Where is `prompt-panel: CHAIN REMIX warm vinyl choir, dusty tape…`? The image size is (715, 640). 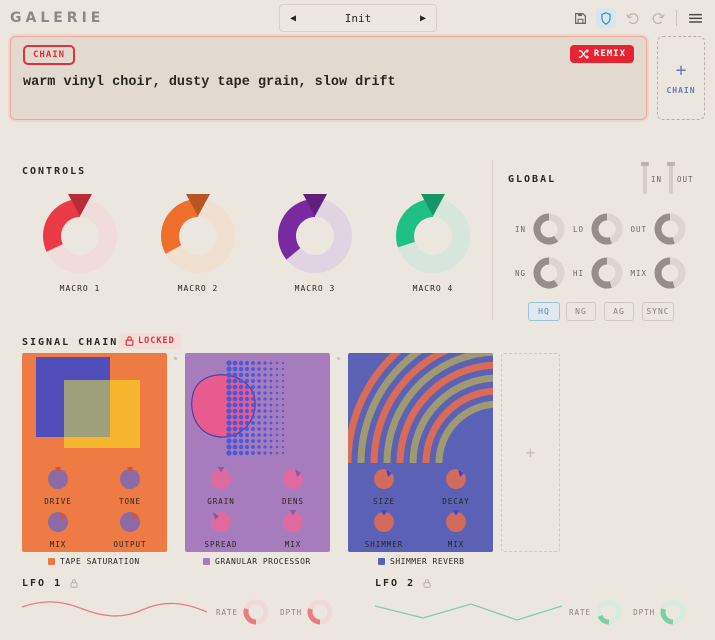 prompt-panel: CHAIN REMIX warm vinyl choir, dusty tape… is located at coordinates (328, 78).